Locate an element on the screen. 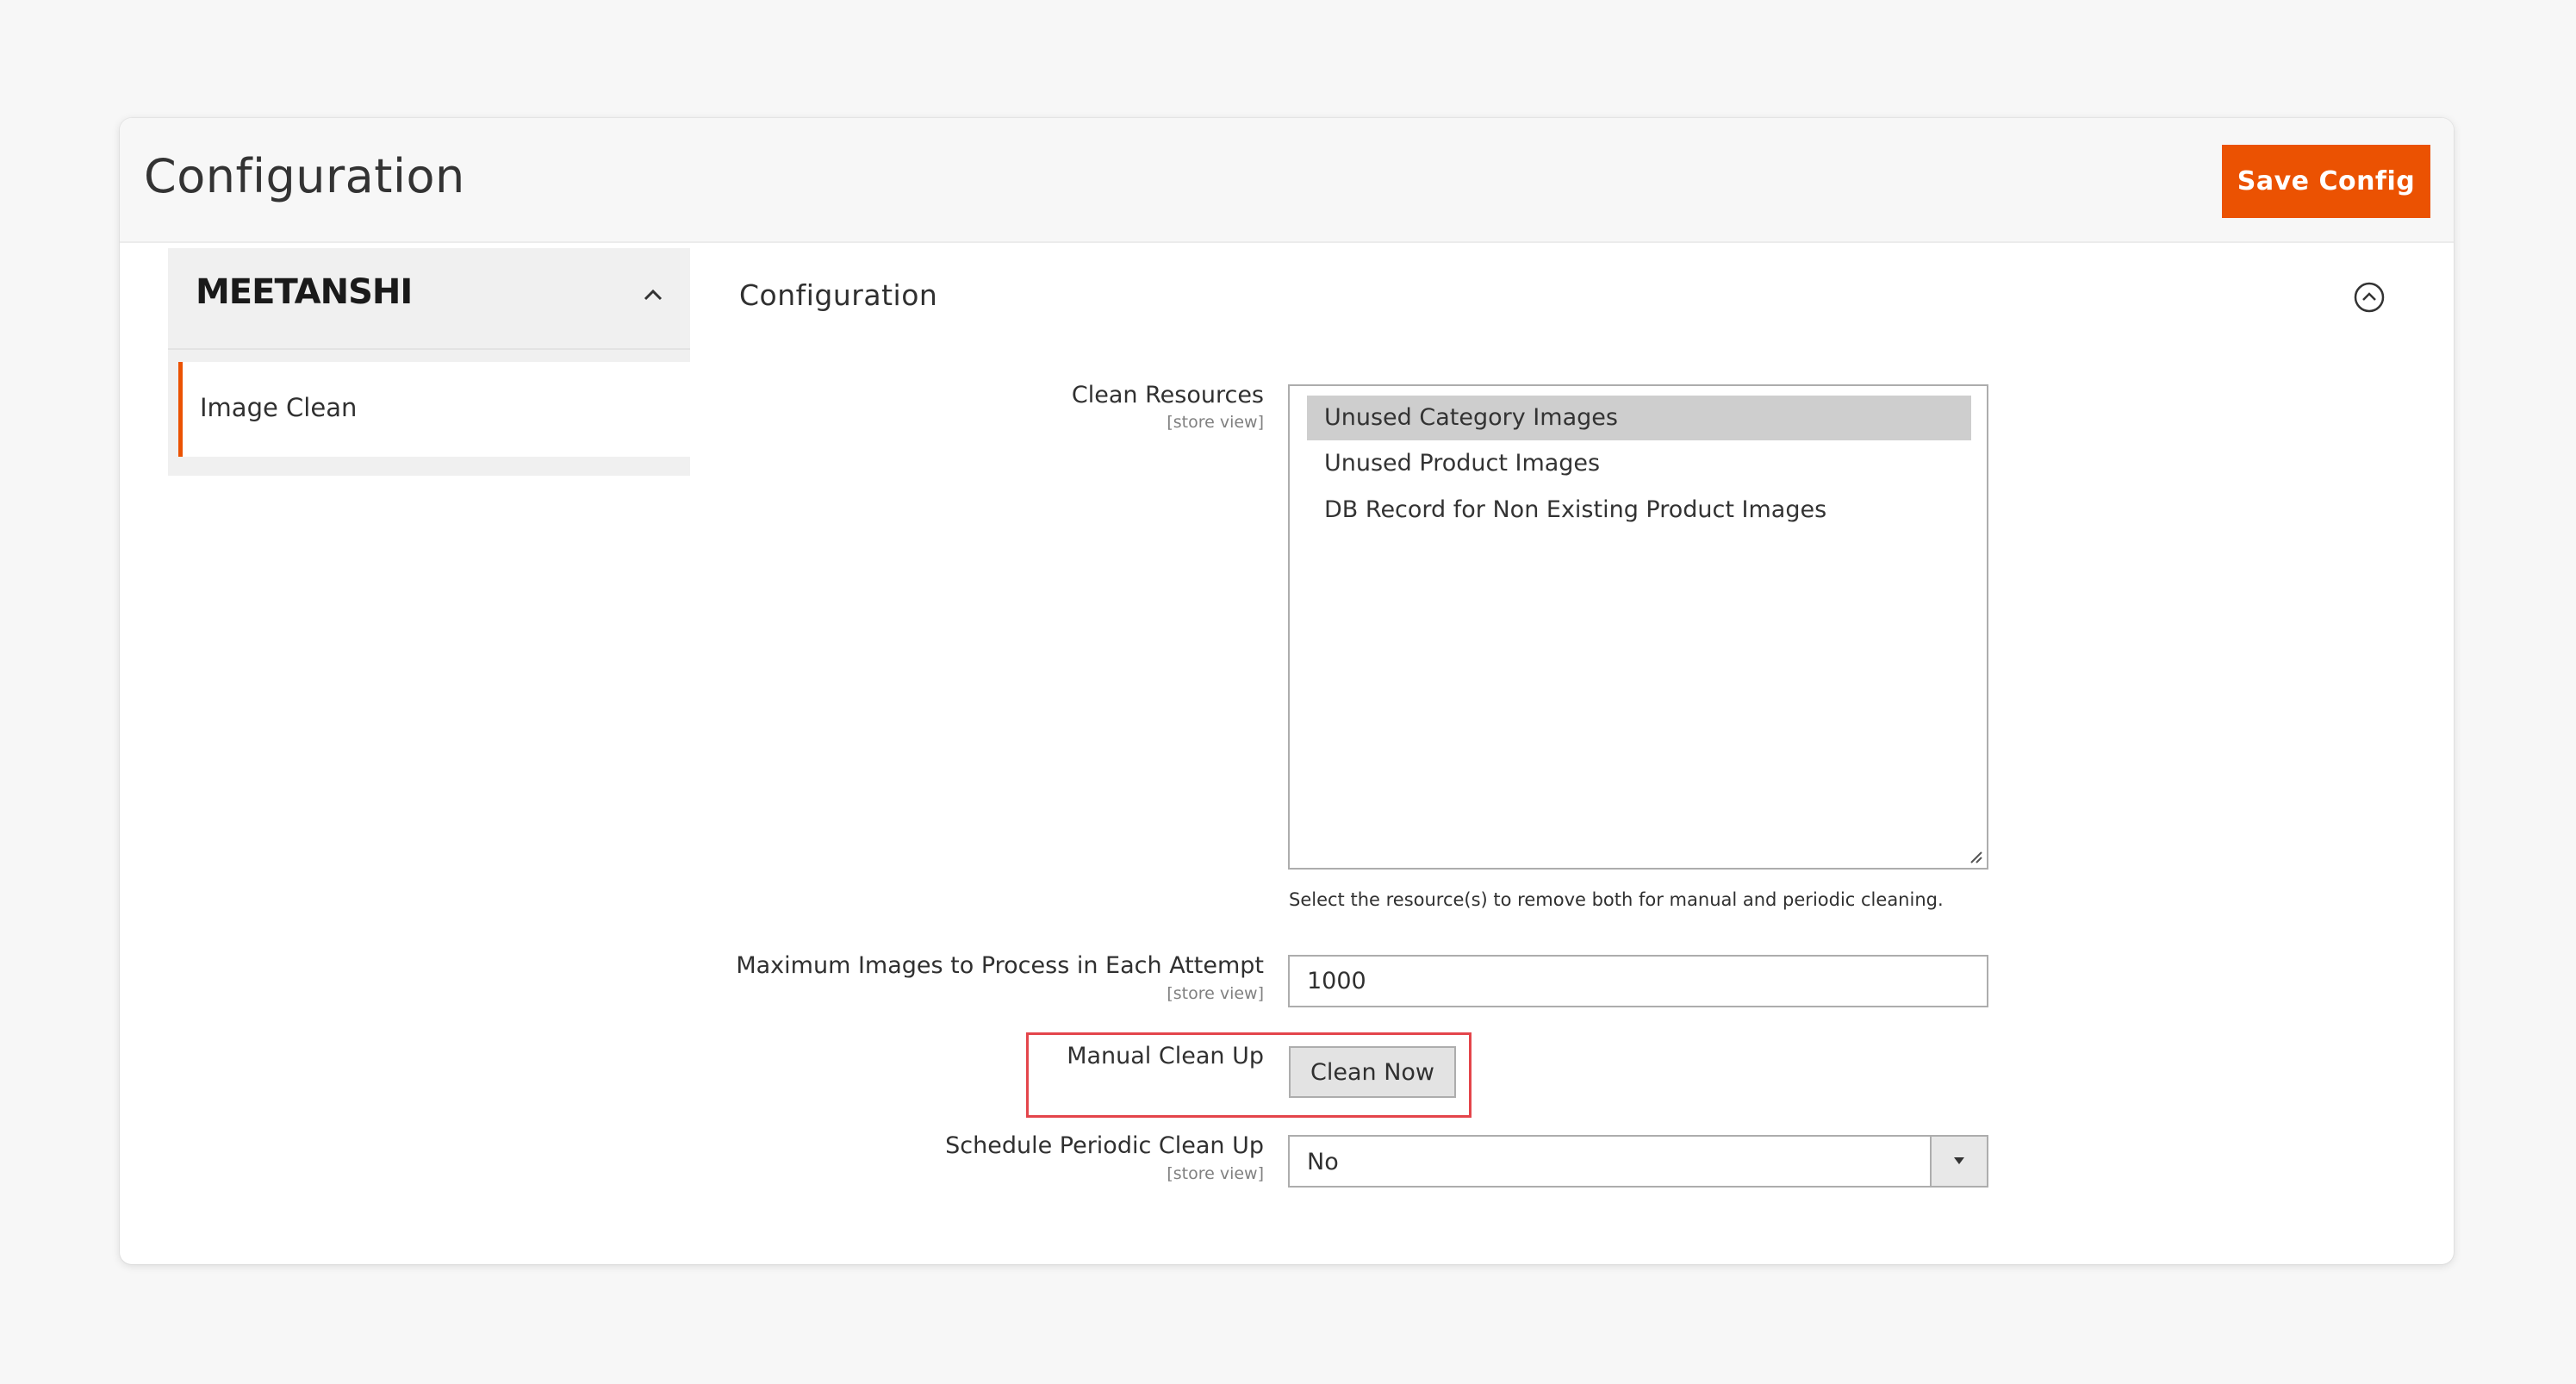  schedule-select: No is located at coordinates (1638, 1161).